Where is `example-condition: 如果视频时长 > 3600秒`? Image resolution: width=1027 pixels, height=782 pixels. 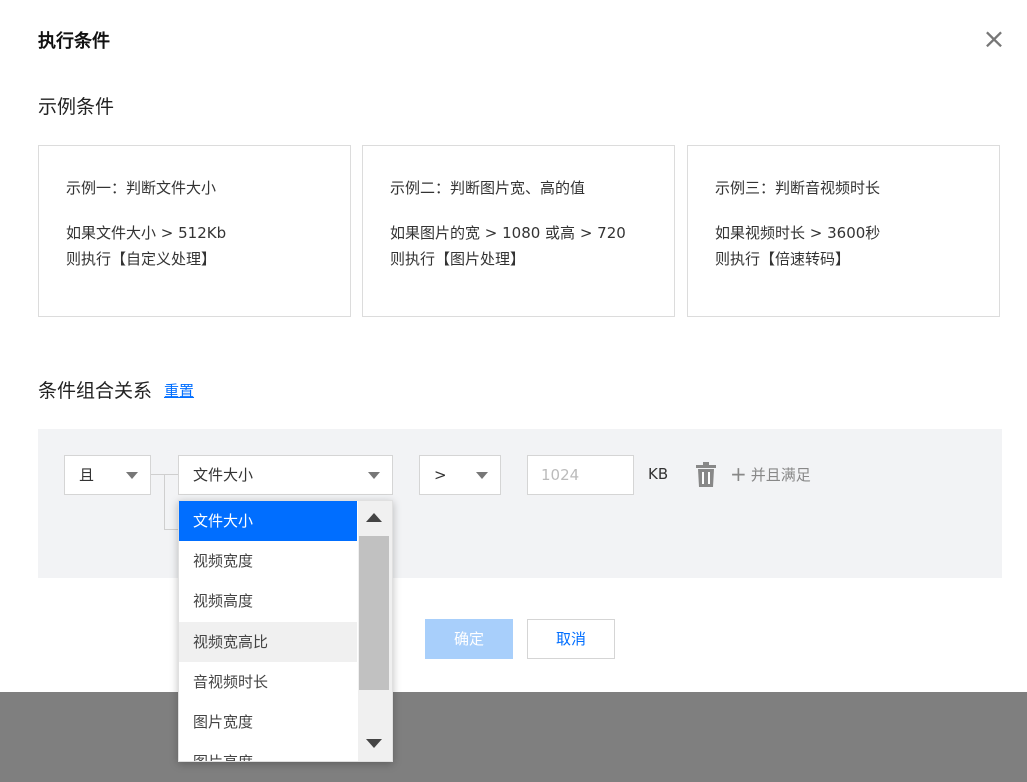 example-condition: 如果视频时长 > 3600秒 is located at coordinates (798, 233).